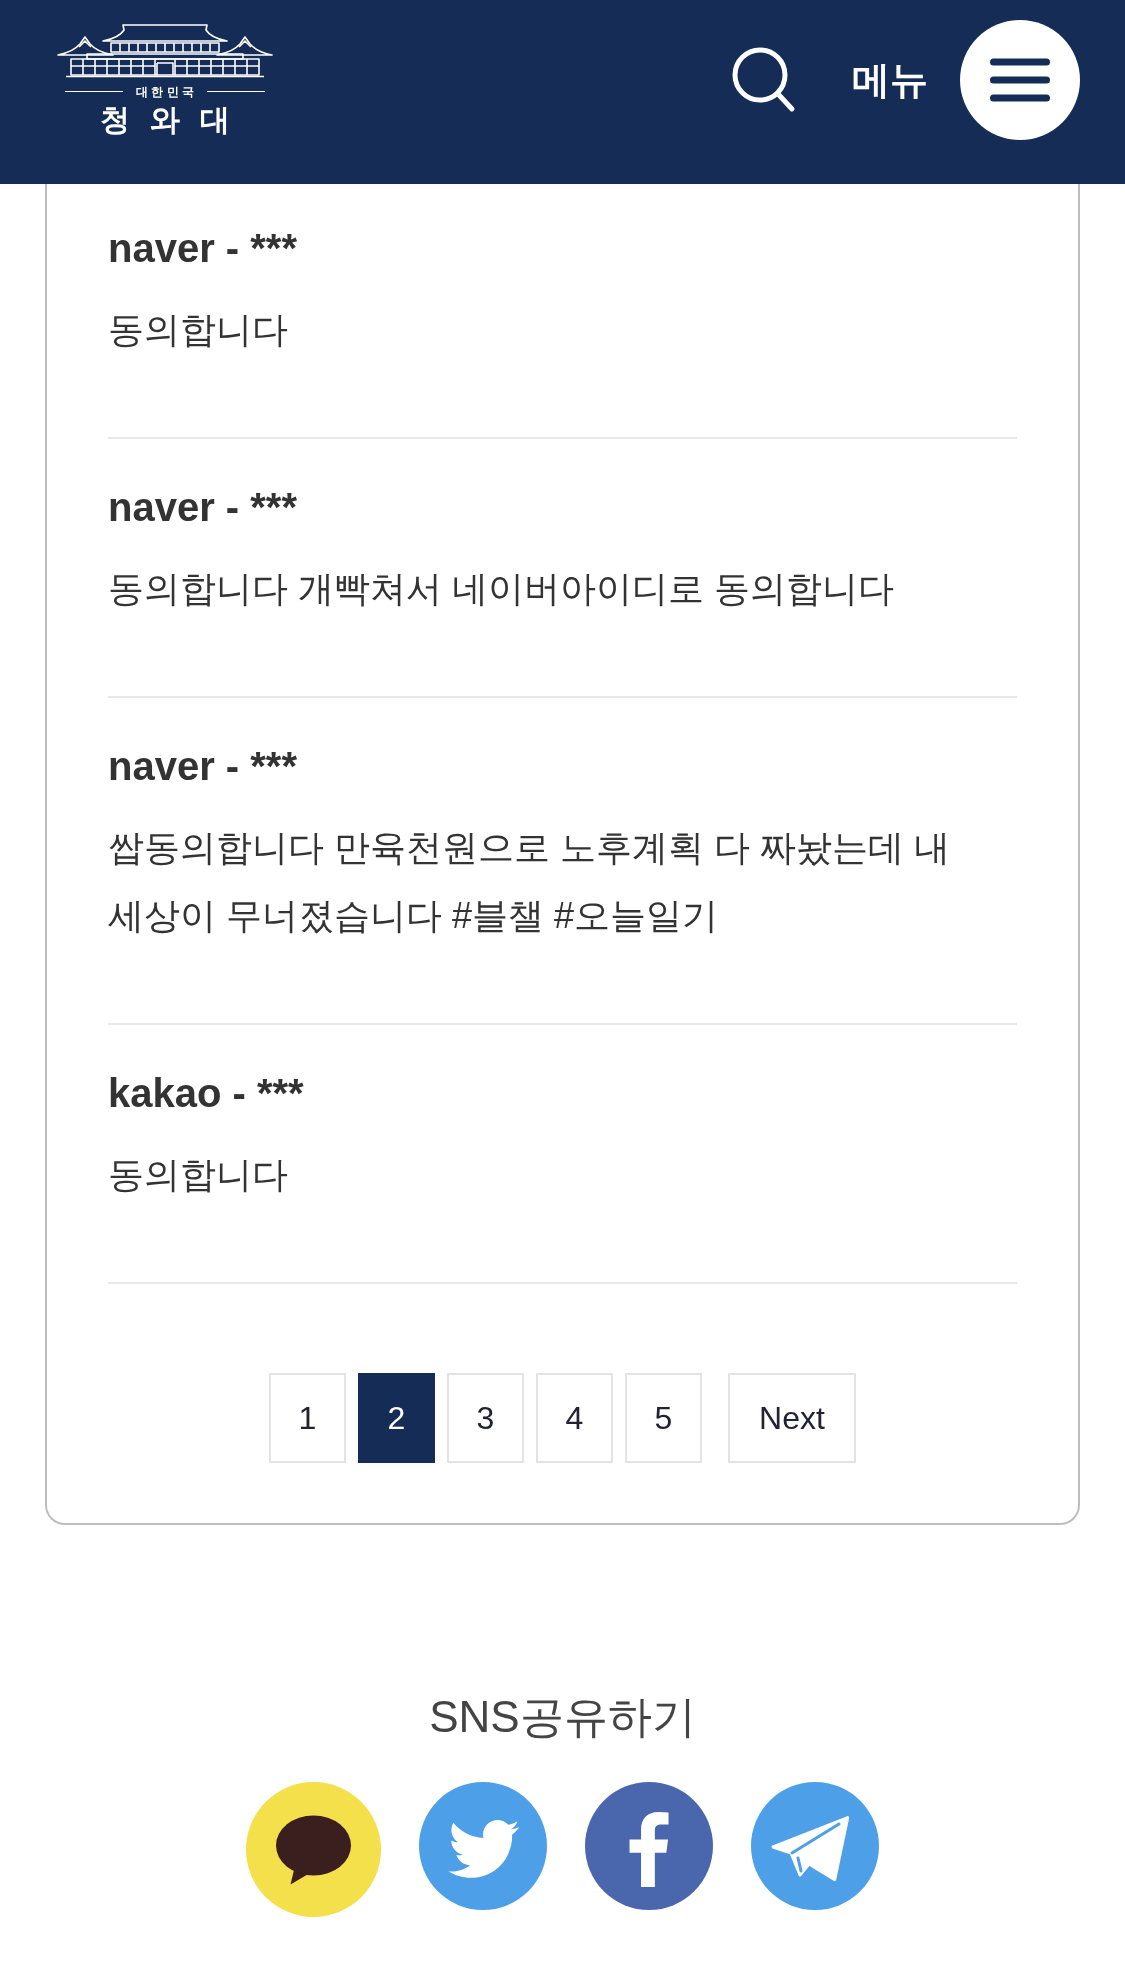 Image resolution: width=1125 pixels, height=1966 pixels. Describe the element at coordinates (165, 50) in the screenshot. I see `palace-logo-drawing` at that location.